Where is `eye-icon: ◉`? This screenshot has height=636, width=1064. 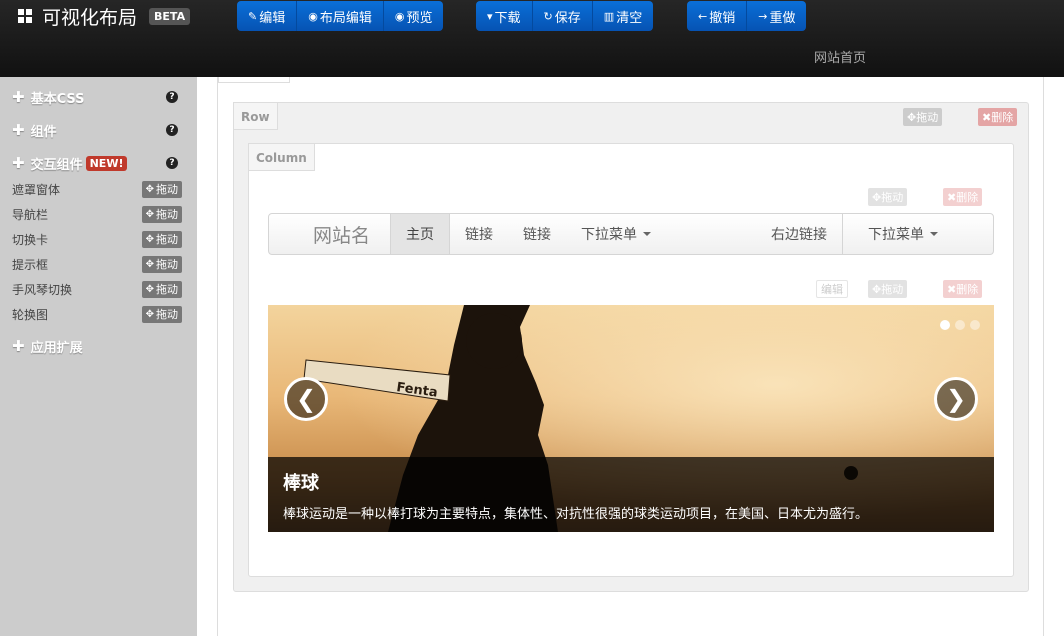 eye-icon: ◉ is located at coordinates (399, 16).